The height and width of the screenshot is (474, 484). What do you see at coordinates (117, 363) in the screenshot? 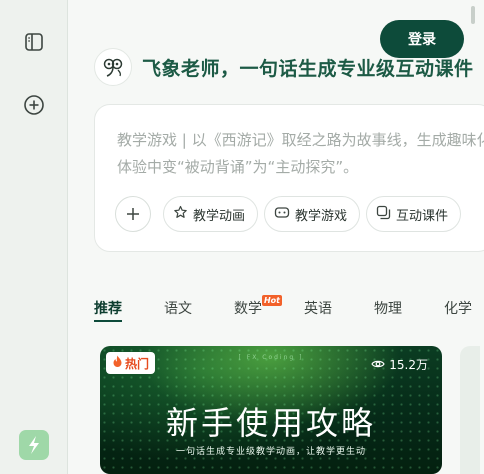
I see `fire-icon` at bounding box center [117, 363].